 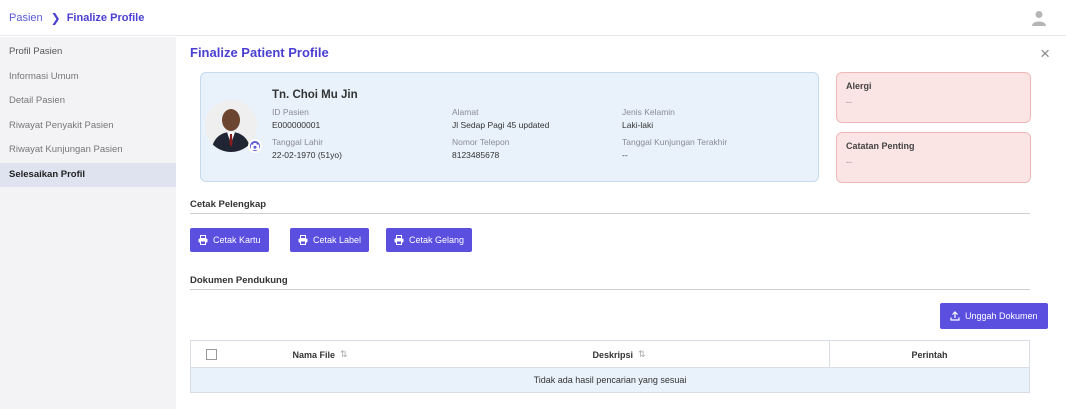 What do you see at coordinates (88, 174) in the screenshot?
I see `sidebar-item-selesaikan-profil: Selesaikan Profil` at bounding box center [88, 174].